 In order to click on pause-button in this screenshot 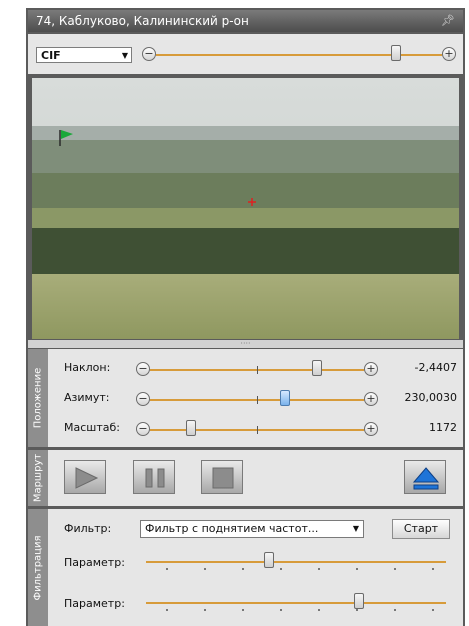, I will do `click(154, 477)`.